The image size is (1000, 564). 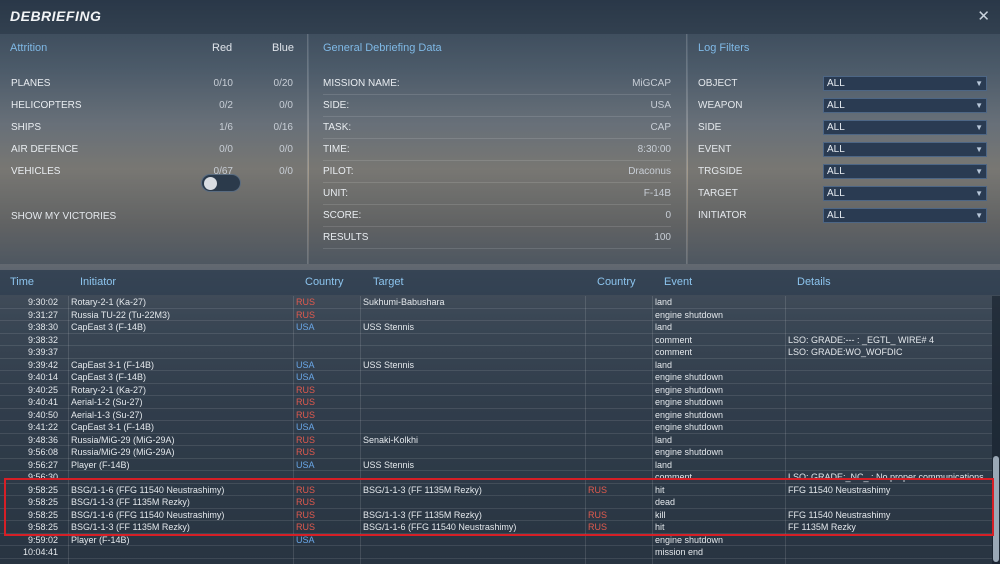 I want to click on attrition-red-value: 1/6, so click(x=226, y=127).